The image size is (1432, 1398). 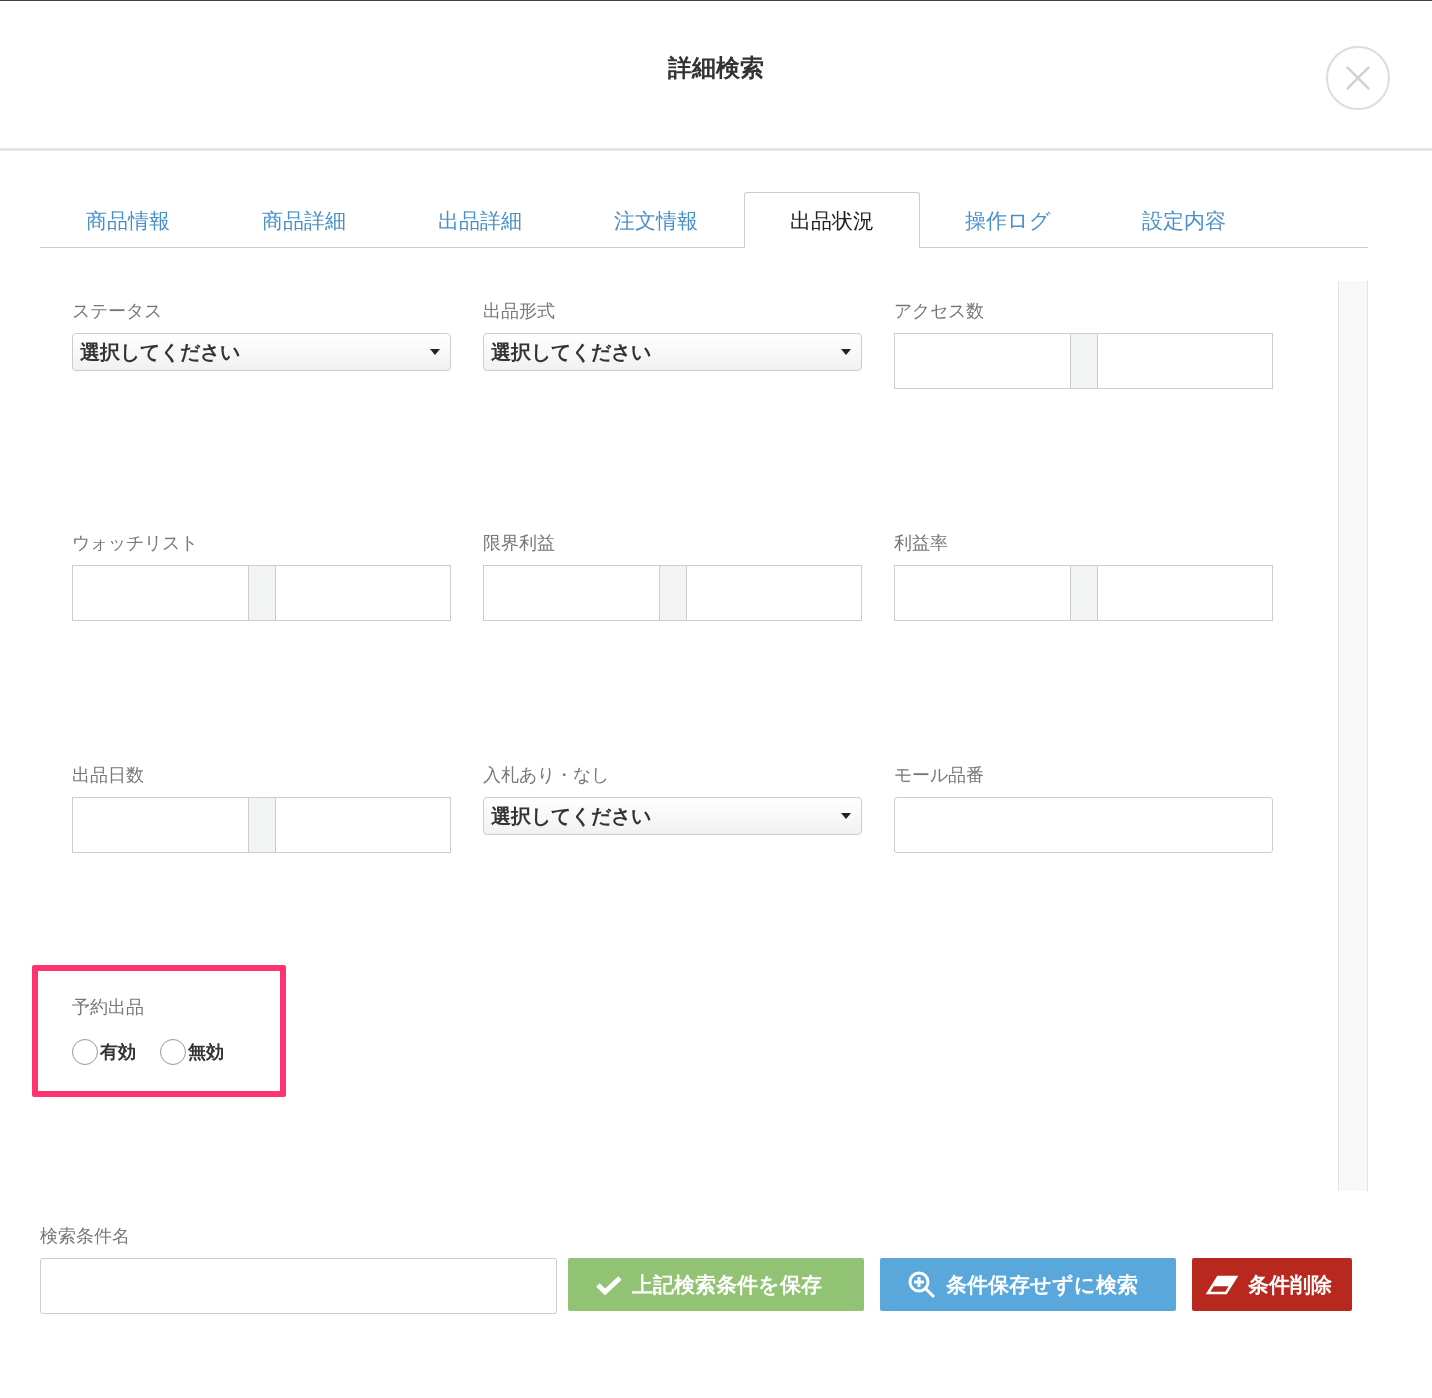 What do you see at coordinates (939, 775) in the screenshot?
I see `field-label: モール品番` at bounding box center [939, 775].